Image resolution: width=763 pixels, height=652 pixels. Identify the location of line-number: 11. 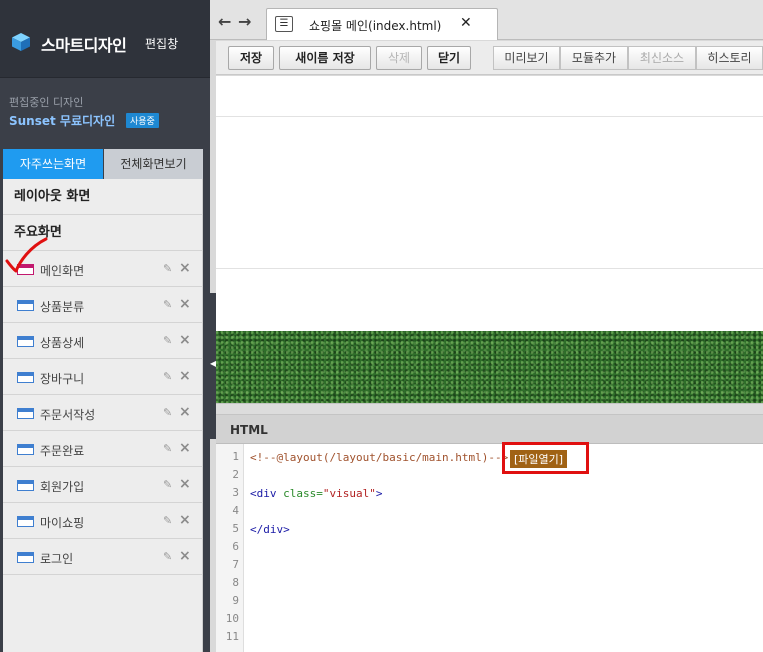
(232, 636).